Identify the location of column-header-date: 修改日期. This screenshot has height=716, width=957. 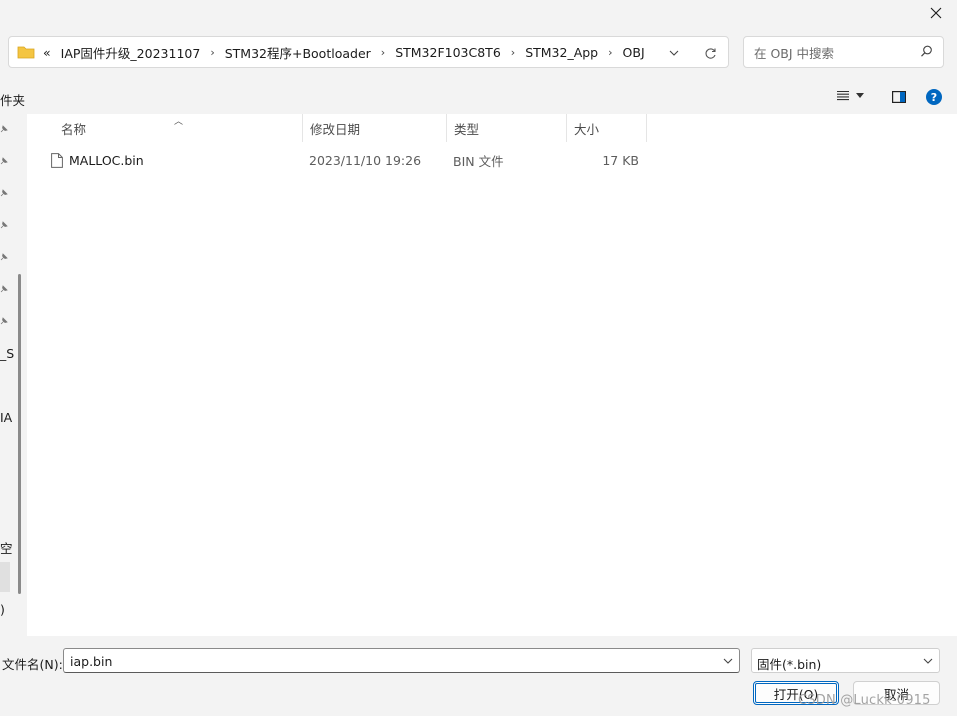
(375, 128).